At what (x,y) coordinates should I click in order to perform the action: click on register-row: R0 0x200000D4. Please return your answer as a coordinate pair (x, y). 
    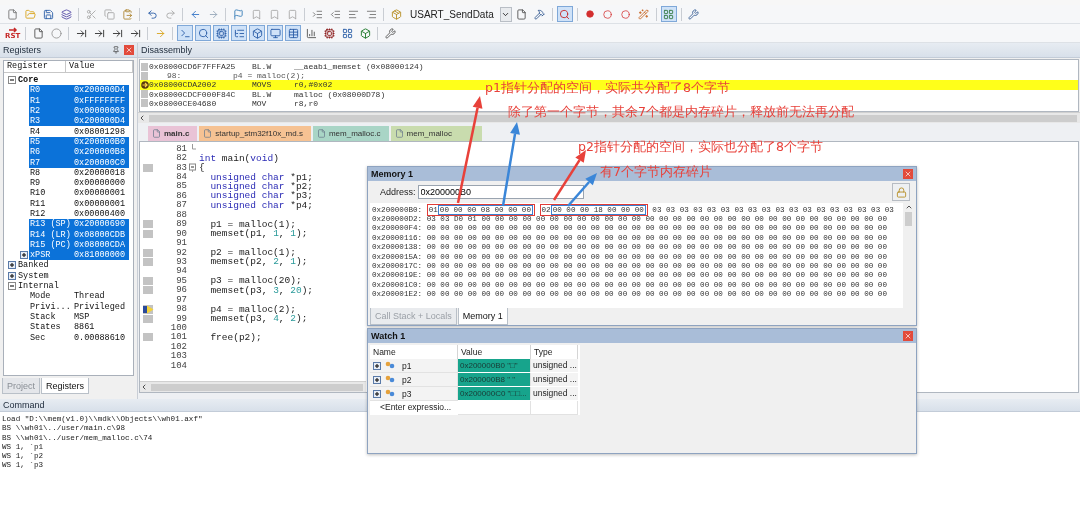
    Looking at the image, I should click on (79, 90).